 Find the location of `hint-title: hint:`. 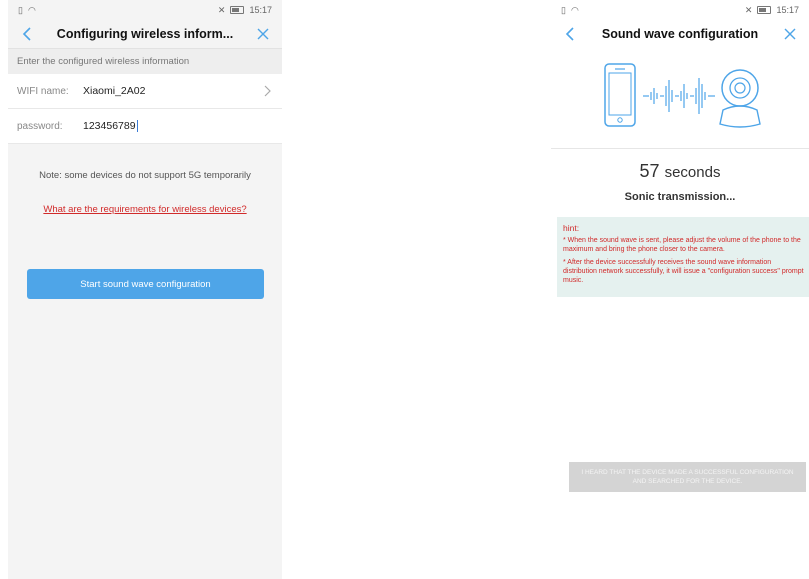

hint-title: hint: is located at coordinates (571, 228).